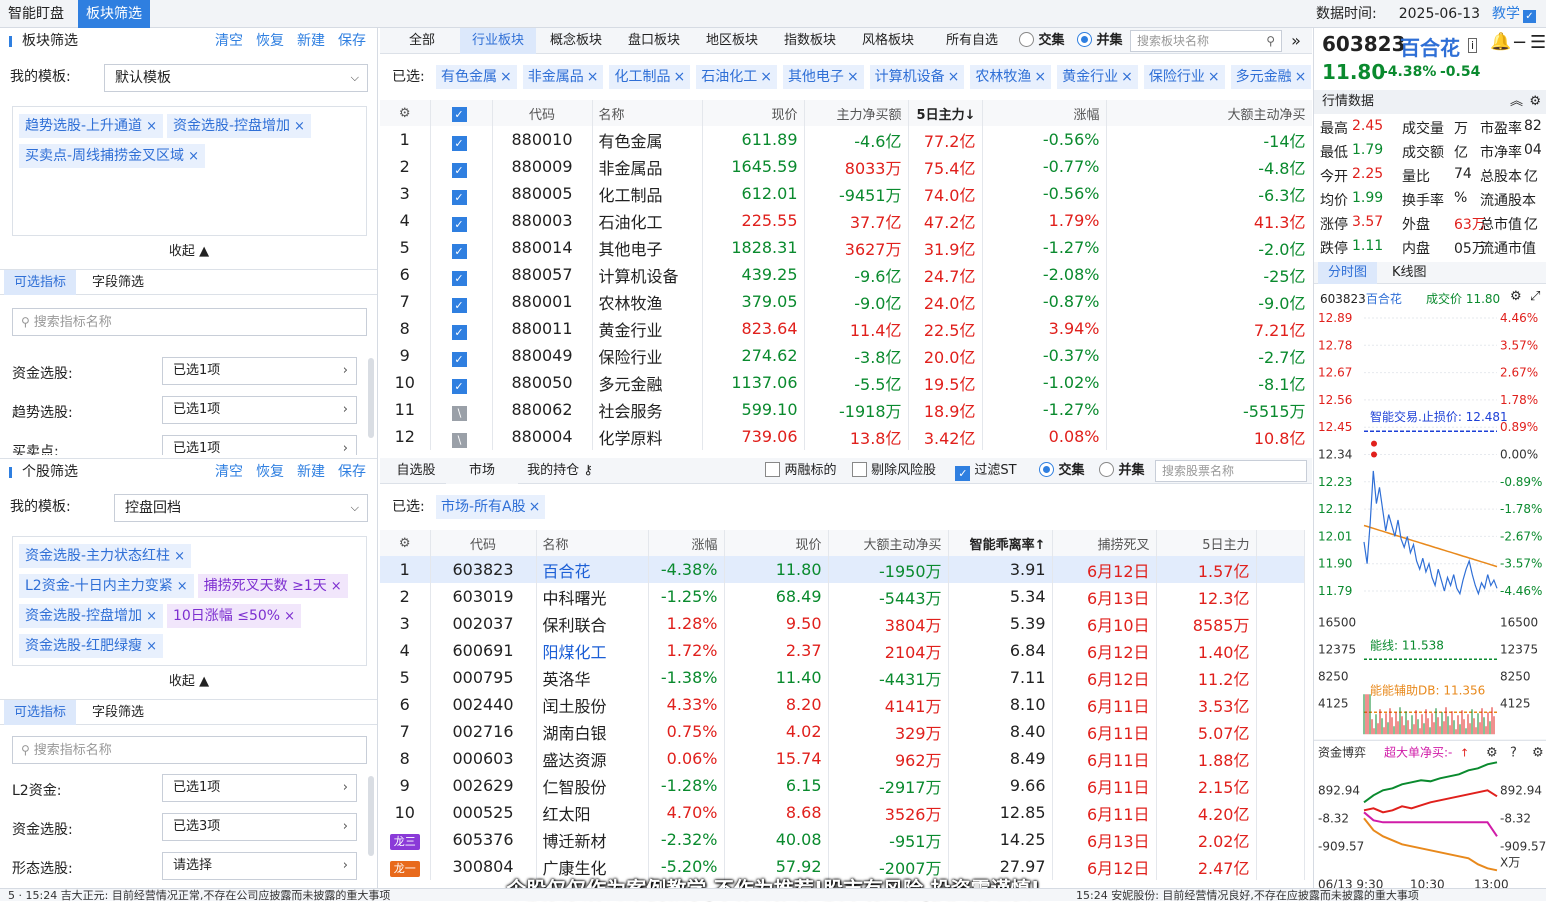 Image resolution: width=1546 pixels, height=902 pixels. Describe the element at coordinates (188, 249) in the screenshot. I see `sector-collapse-button: 收起 ▲` at that location.